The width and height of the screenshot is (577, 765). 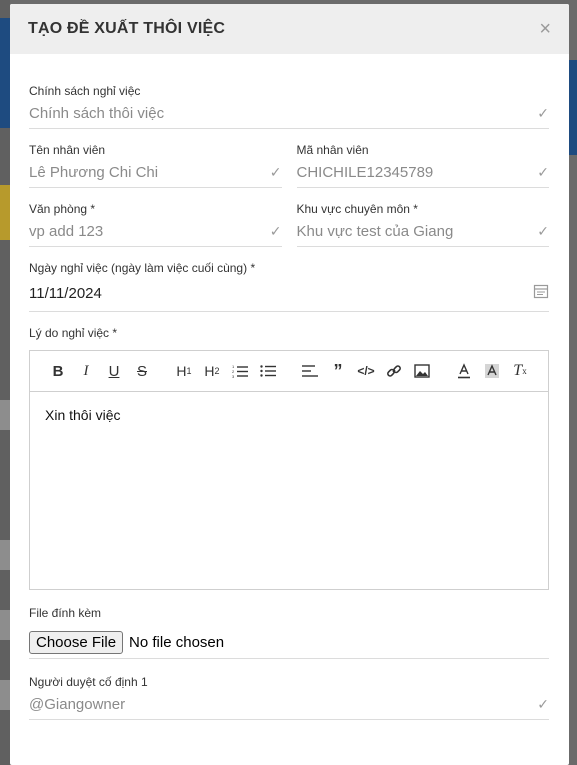 What do you see at coordinates (85, 91) in the screenshot?
I see `policy-label: Chính sách nghỉ việc` at bounding box center [85, 91].